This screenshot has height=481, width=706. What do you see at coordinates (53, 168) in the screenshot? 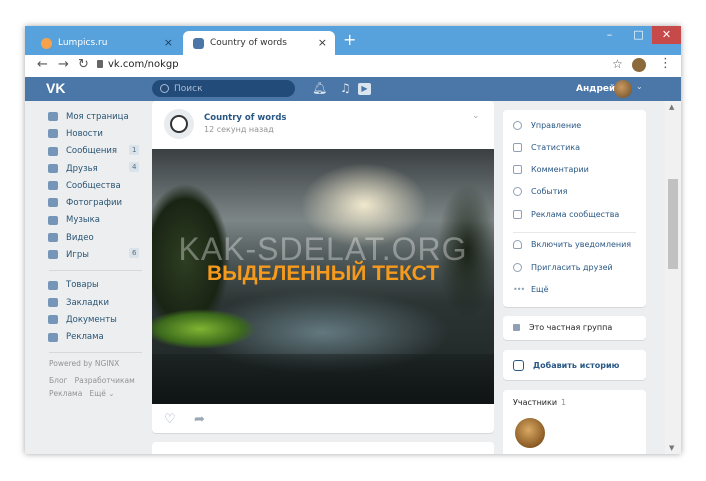
I see `friends-icon` at bounding box center [53, 168].